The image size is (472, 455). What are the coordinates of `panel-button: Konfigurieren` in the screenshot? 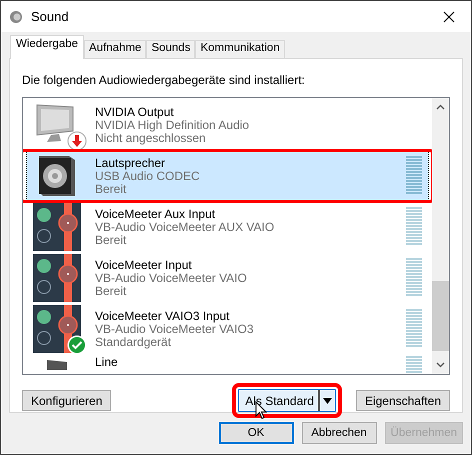 It's located at (67, 400).